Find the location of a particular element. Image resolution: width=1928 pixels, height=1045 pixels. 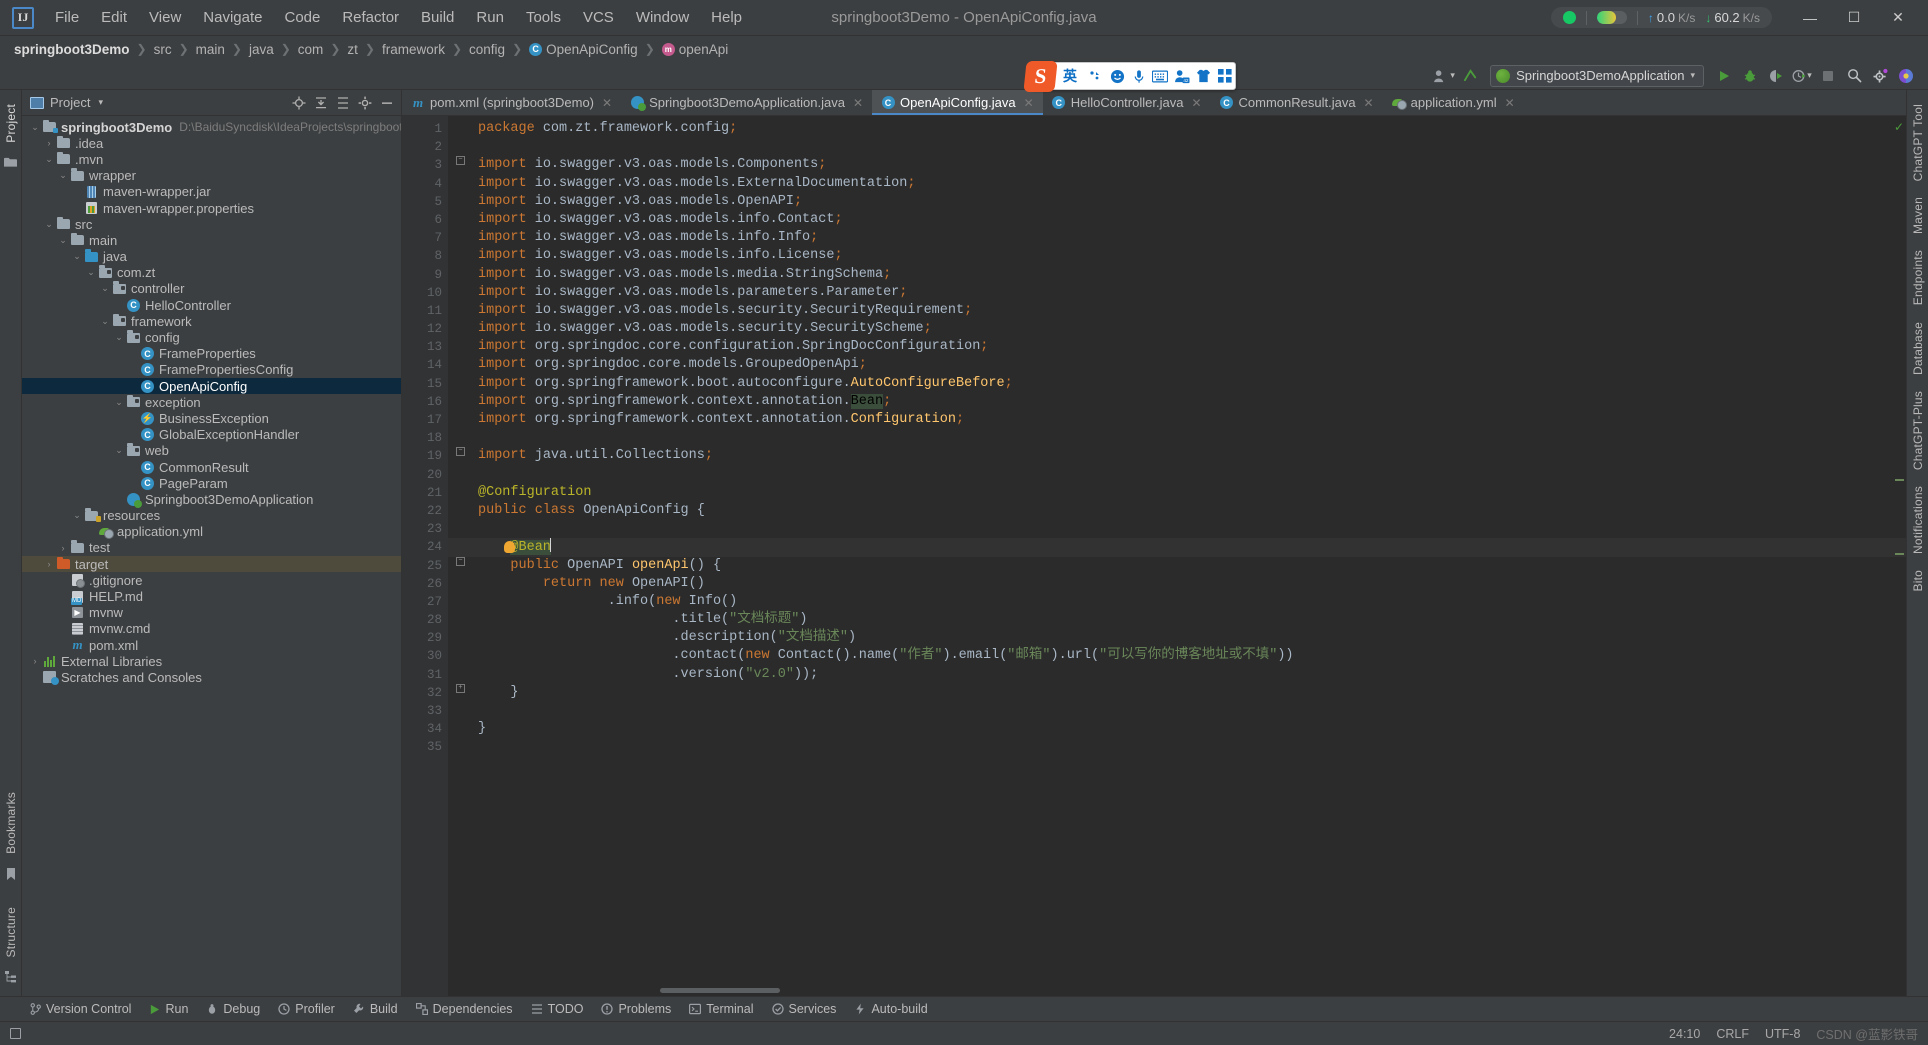

intention-bulb-icon is located at coordinates (509, 547).